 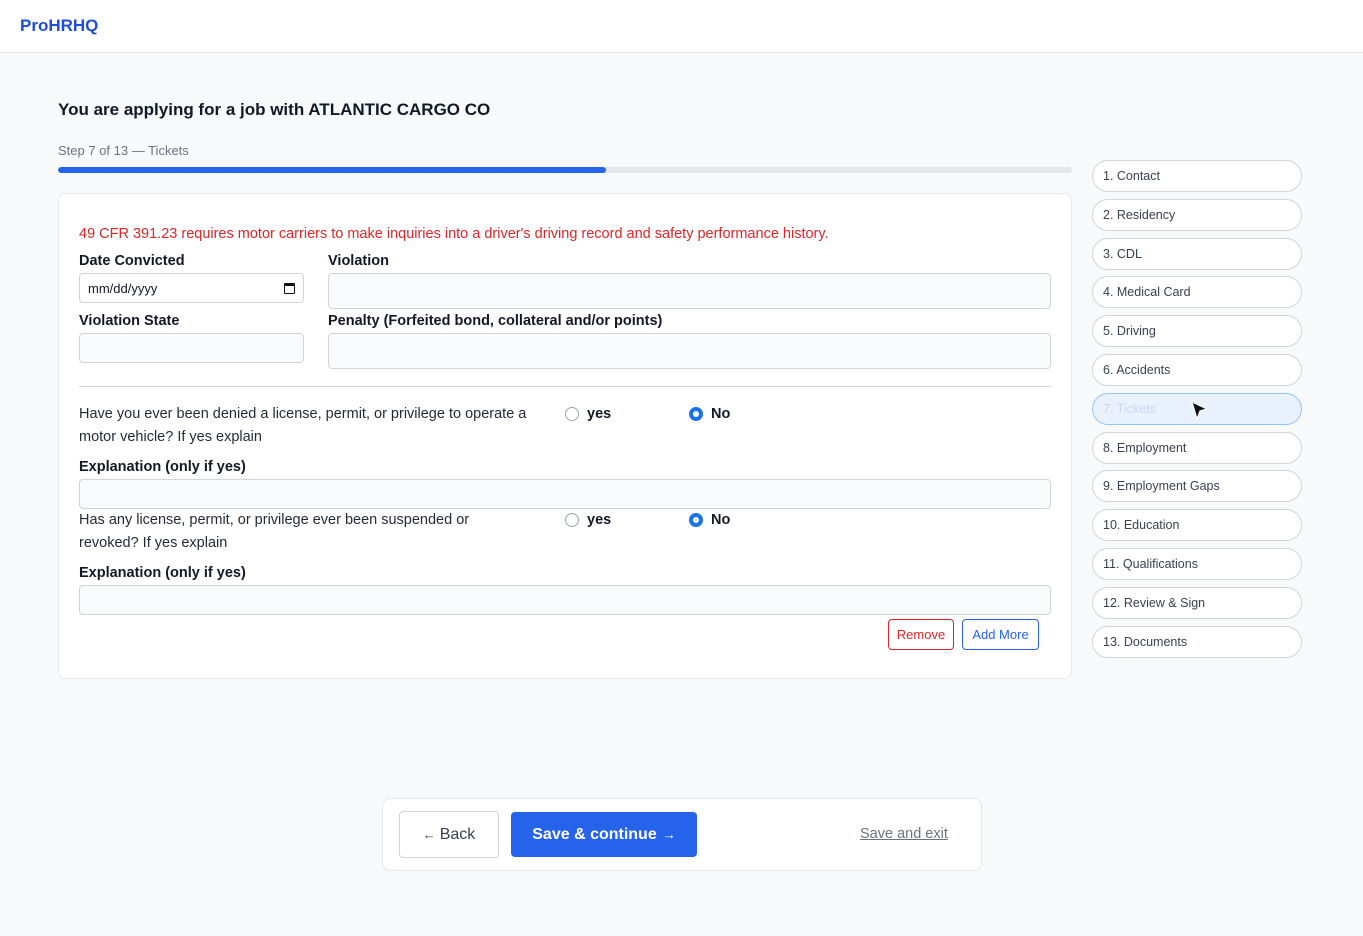 What do you see at coordinates (599, 414) in the screenshot?
I see `q1-yes-label: yes` at bounding box center [599, 414].